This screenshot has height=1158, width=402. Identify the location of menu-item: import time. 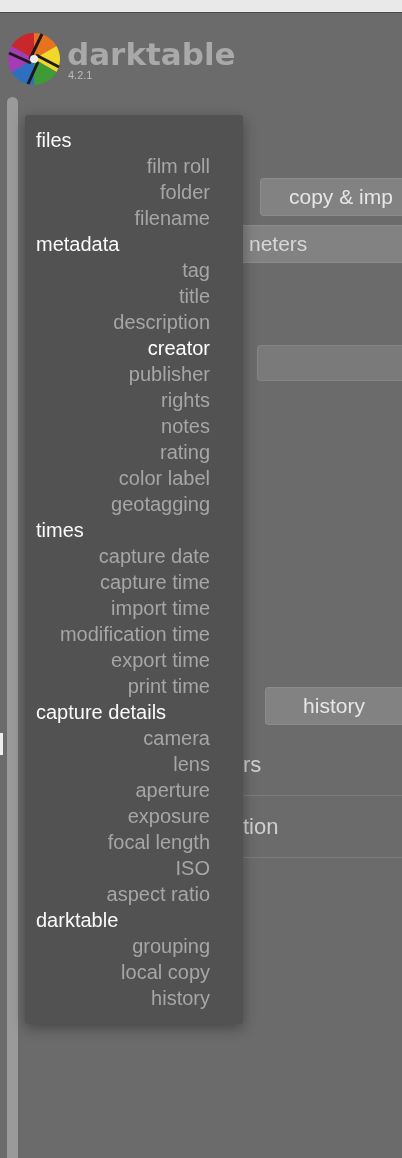
(160, 608).